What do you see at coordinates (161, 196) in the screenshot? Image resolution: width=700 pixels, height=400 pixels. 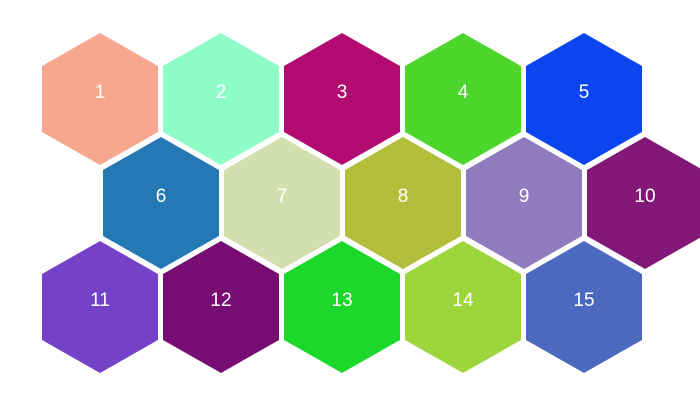 I see `hexagon-label: 6` at bounding box center [161, 196].